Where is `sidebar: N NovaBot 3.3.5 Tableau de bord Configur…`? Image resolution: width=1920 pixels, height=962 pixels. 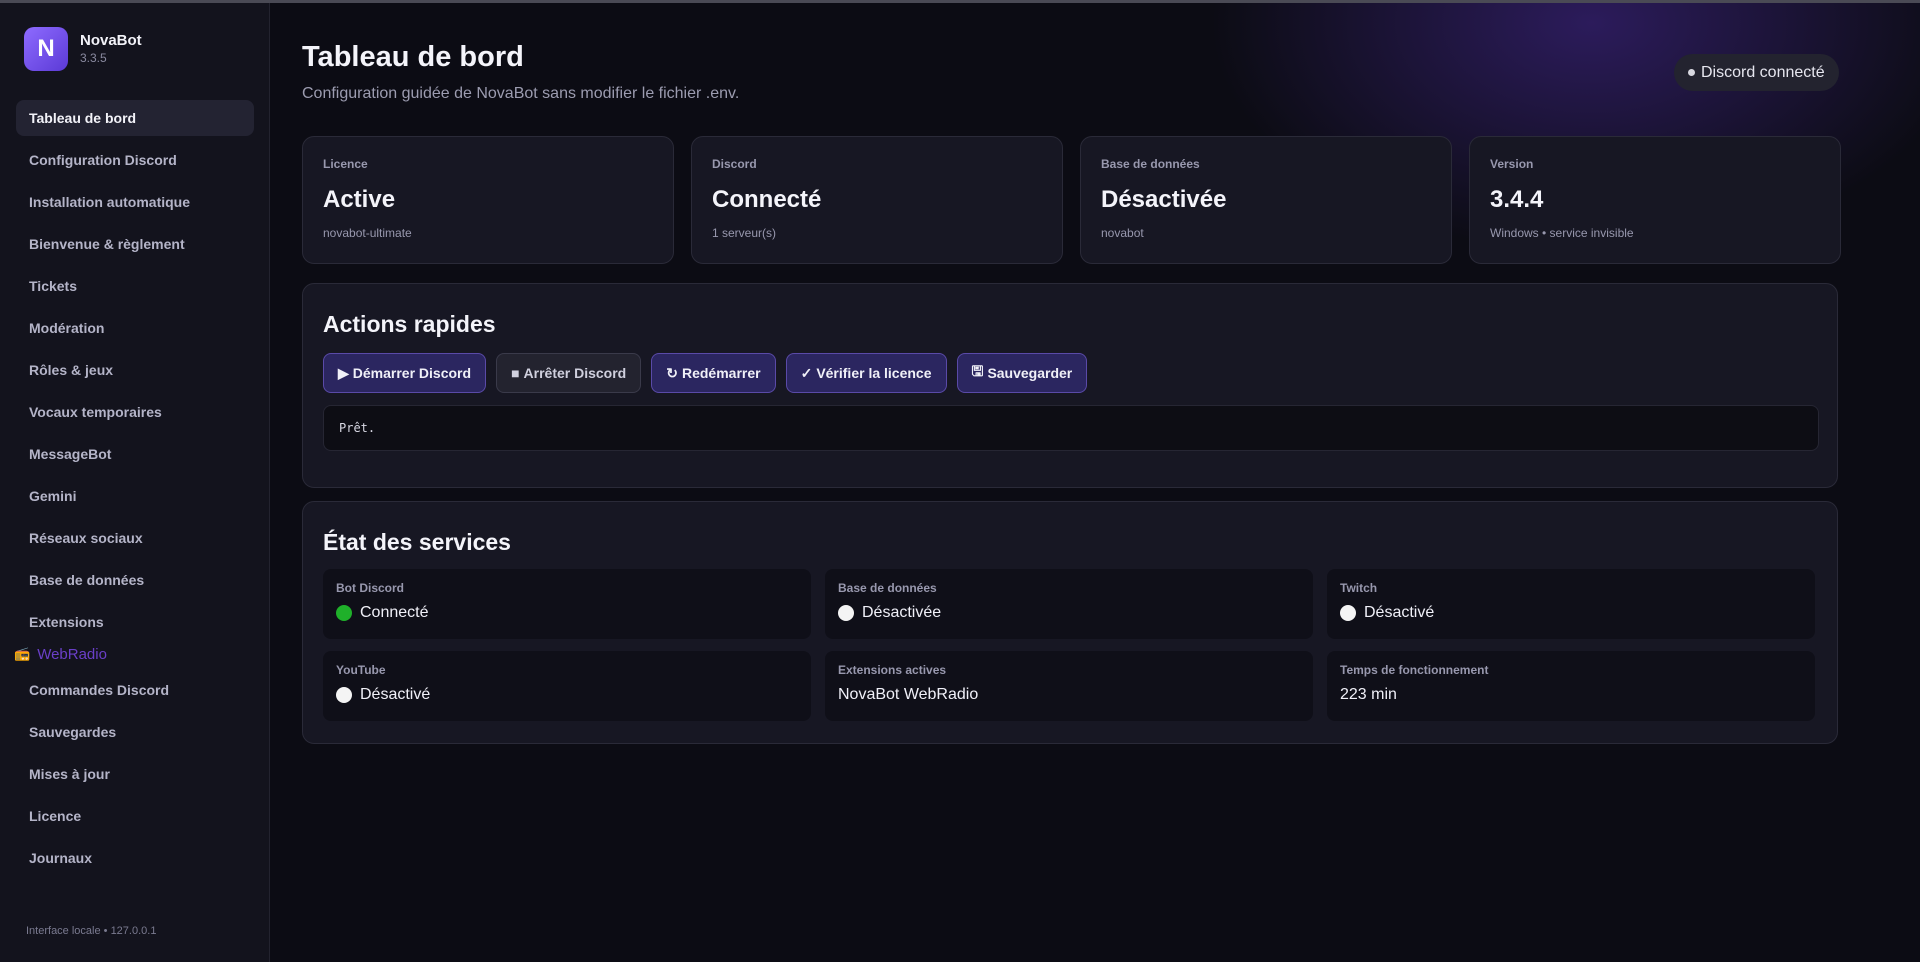 sidebar: N NovaBot 3.3.5 Tableau de bord Configur… is located at coordinates (135, 482).